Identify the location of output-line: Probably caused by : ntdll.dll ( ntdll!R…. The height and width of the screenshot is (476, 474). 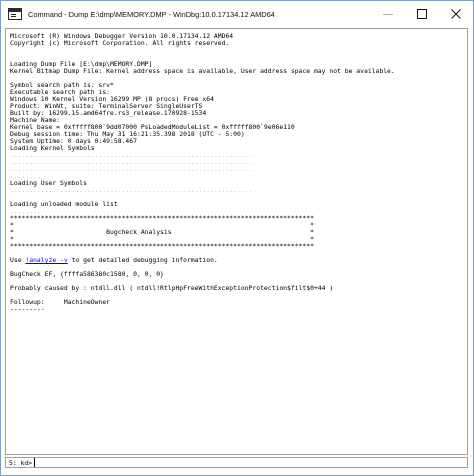
(172, 288).